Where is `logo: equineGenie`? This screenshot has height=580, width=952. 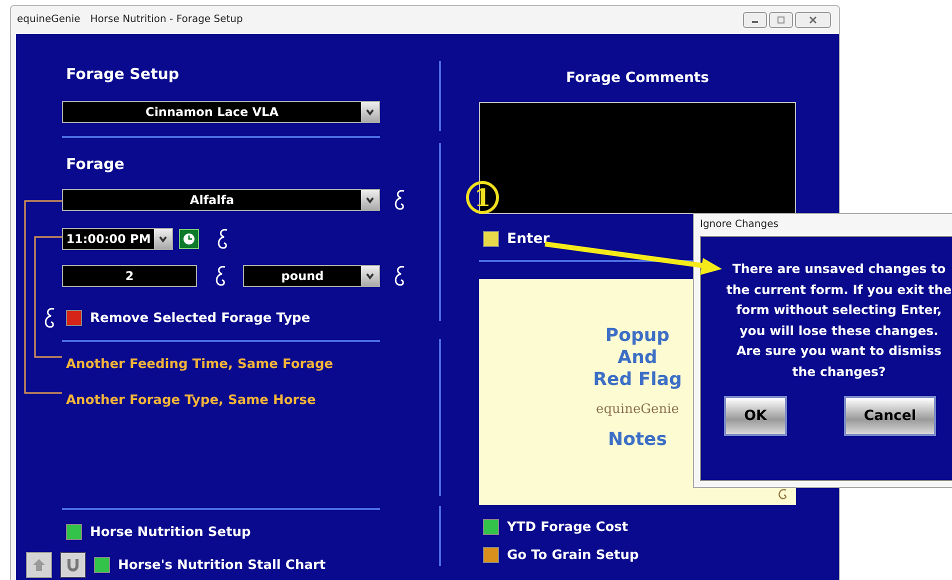
logo: equineGenie is located at coordinates (637, 410).